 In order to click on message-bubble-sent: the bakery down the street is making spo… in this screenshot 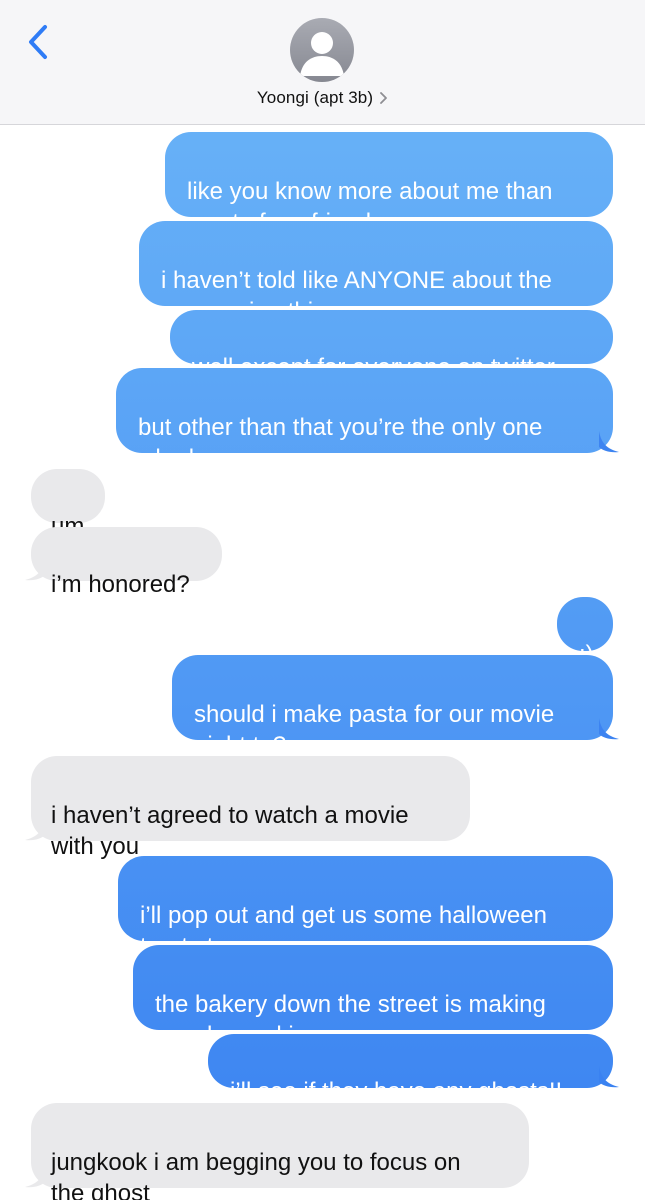, I will do `click(373, 997)`.